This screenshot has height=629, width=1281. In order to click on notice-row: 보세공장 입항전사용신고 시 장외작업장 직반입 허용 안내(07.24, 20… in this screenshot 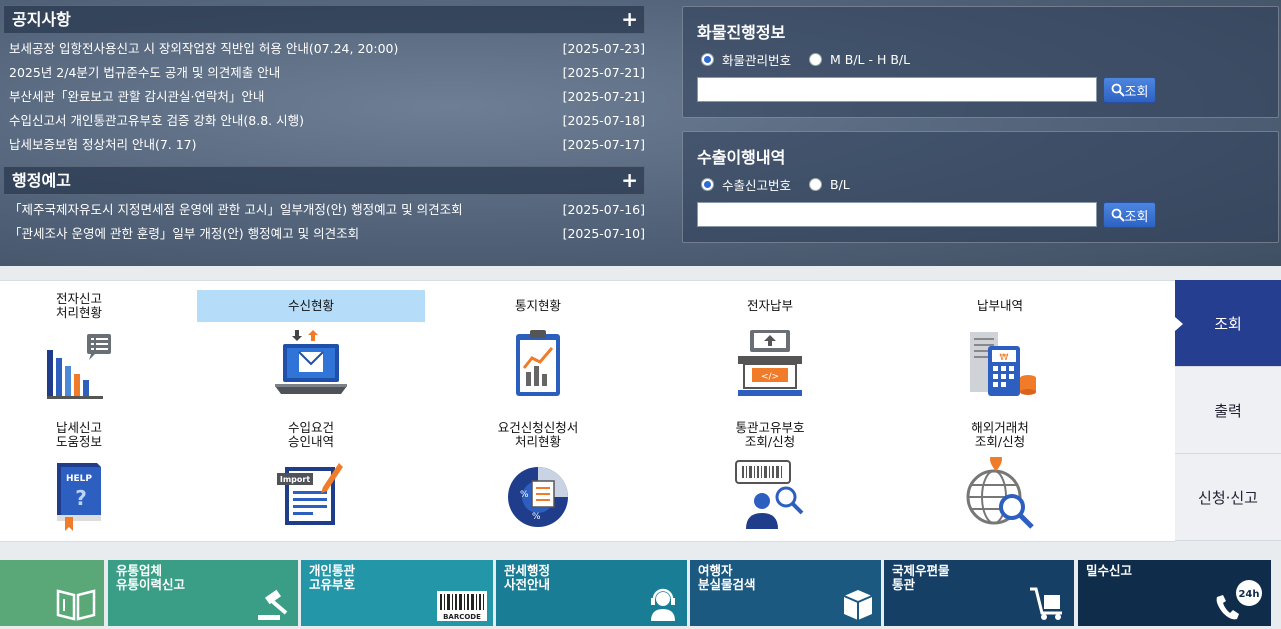, I will do `click(327, 49)`.